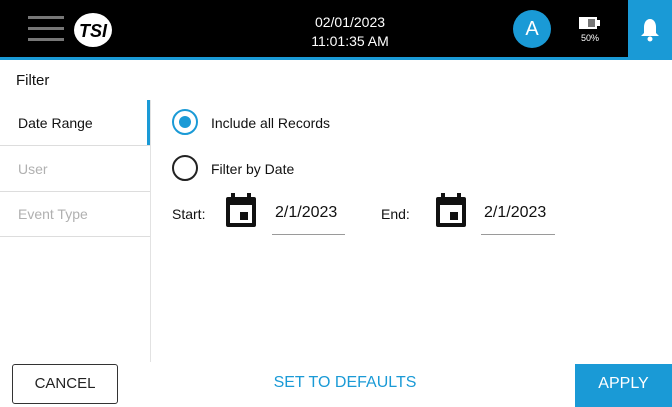 The image size is (672, 407). I want to click on sidebar-item-label: User, so click(33, 169).